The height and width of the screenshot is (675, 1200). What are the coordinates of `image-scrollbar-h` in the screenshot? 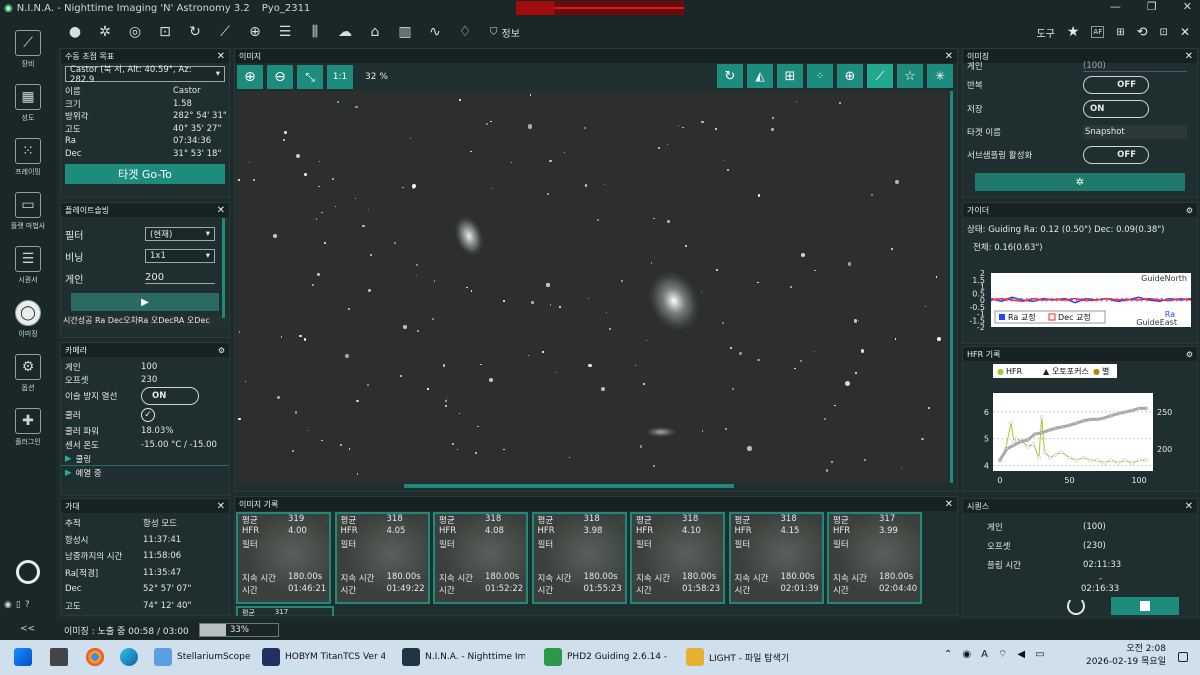 It's located at (569, 486).